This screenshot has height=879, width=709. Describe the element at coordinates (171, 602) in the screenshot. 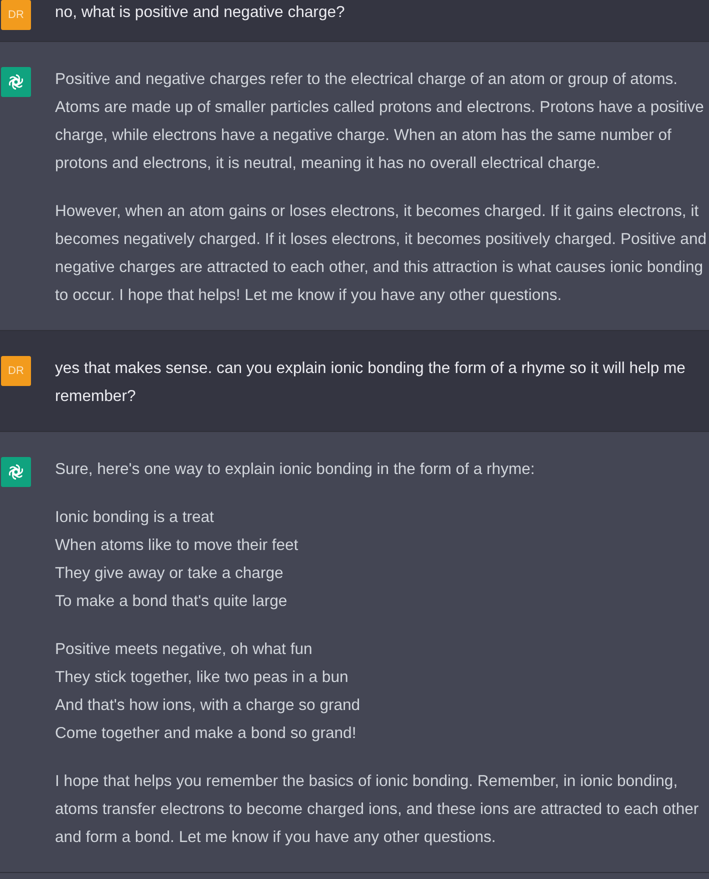

I see `verse-line: To make a bond that's quite large` at that location.